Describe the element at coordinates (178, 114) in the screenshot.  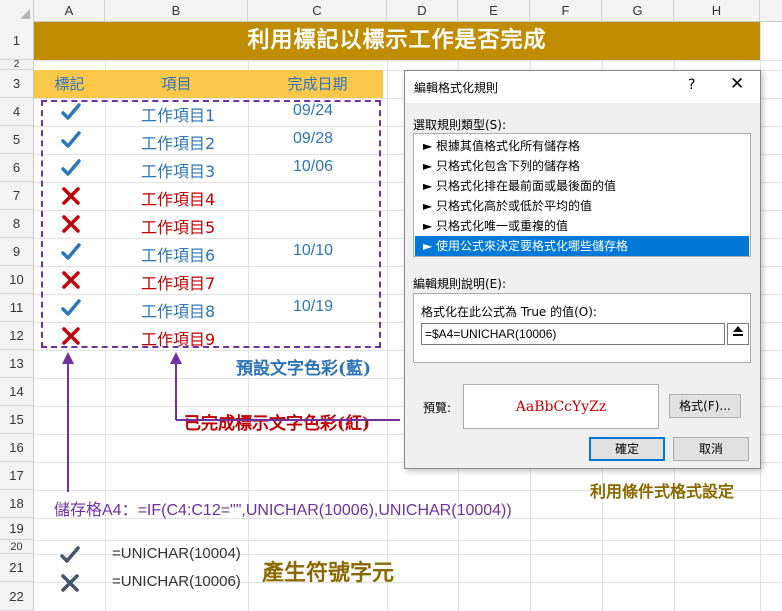
I see `task-name-cell: 工作項目1` at that location.